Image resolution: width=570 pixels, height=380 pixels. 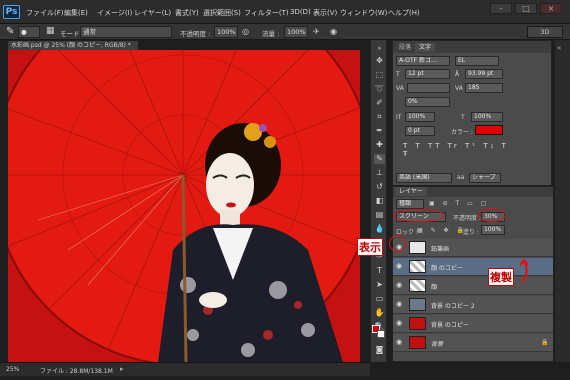 I want to click on minimize-icon: –, so click(x=501, y=8).